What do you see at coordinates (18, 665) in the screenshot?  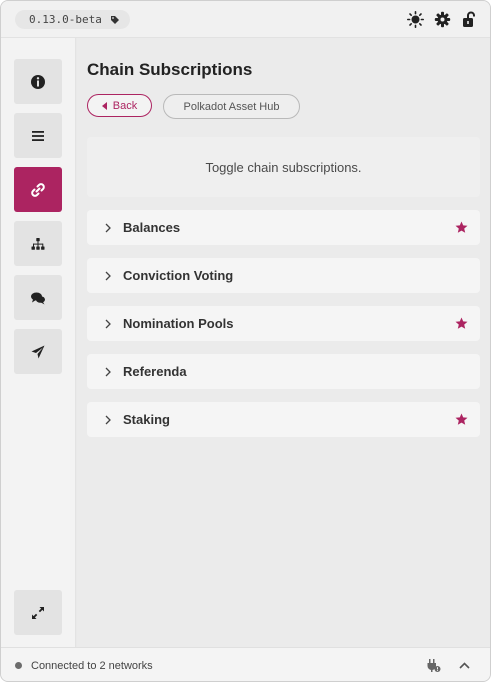 I see `connection-status-dot` at bounding box center [18, 665].